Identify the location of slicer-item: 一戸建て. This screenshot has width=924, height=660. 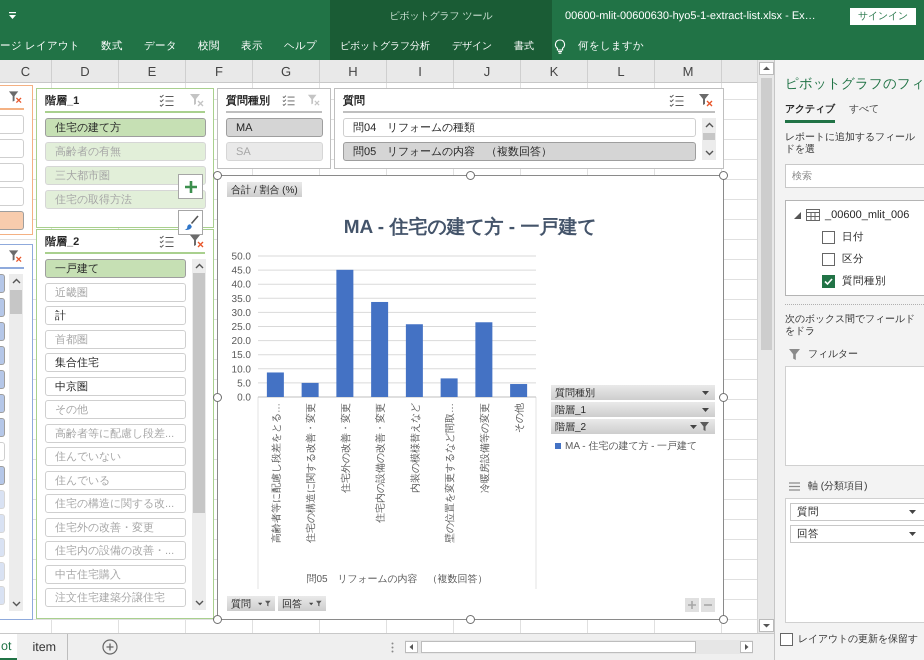
(115, 268).